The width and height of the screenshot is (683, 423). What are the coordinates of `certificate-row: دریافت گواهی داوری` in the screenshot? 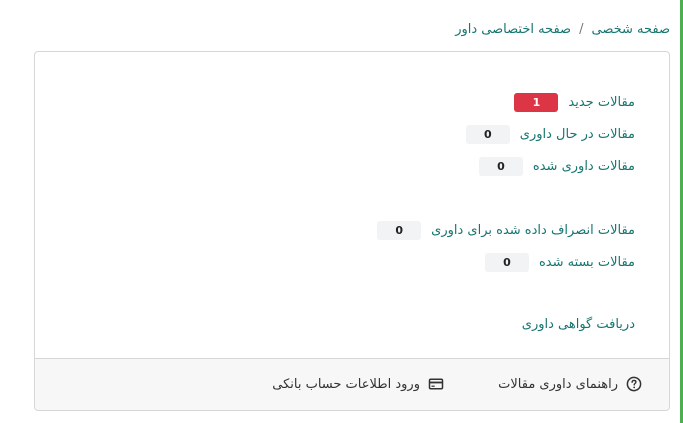 It's located at (578, 324).